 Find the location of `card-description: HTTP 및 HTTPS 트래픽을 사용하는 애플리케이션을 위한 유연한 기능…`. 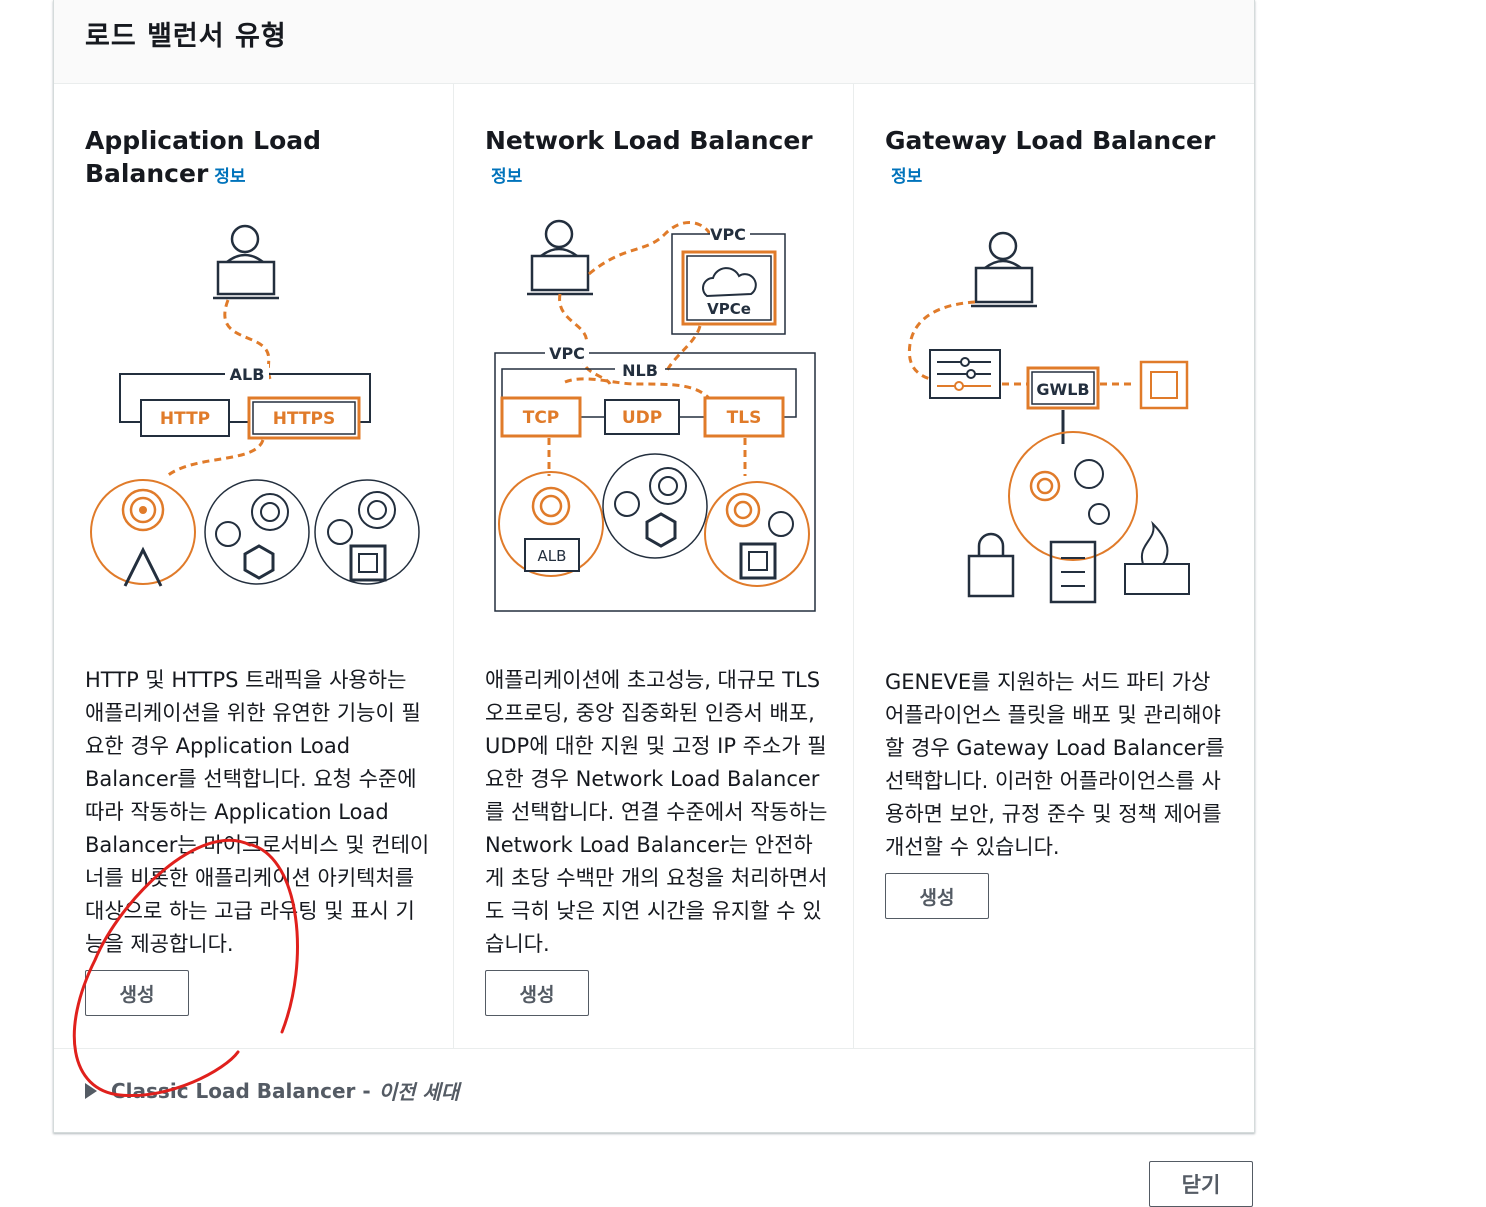

card-description: HTTP 및 HTTPS 트래픽을 사용하는 애플리케이션을 위한 유연한 기능… is located at coordinates (257, 812).